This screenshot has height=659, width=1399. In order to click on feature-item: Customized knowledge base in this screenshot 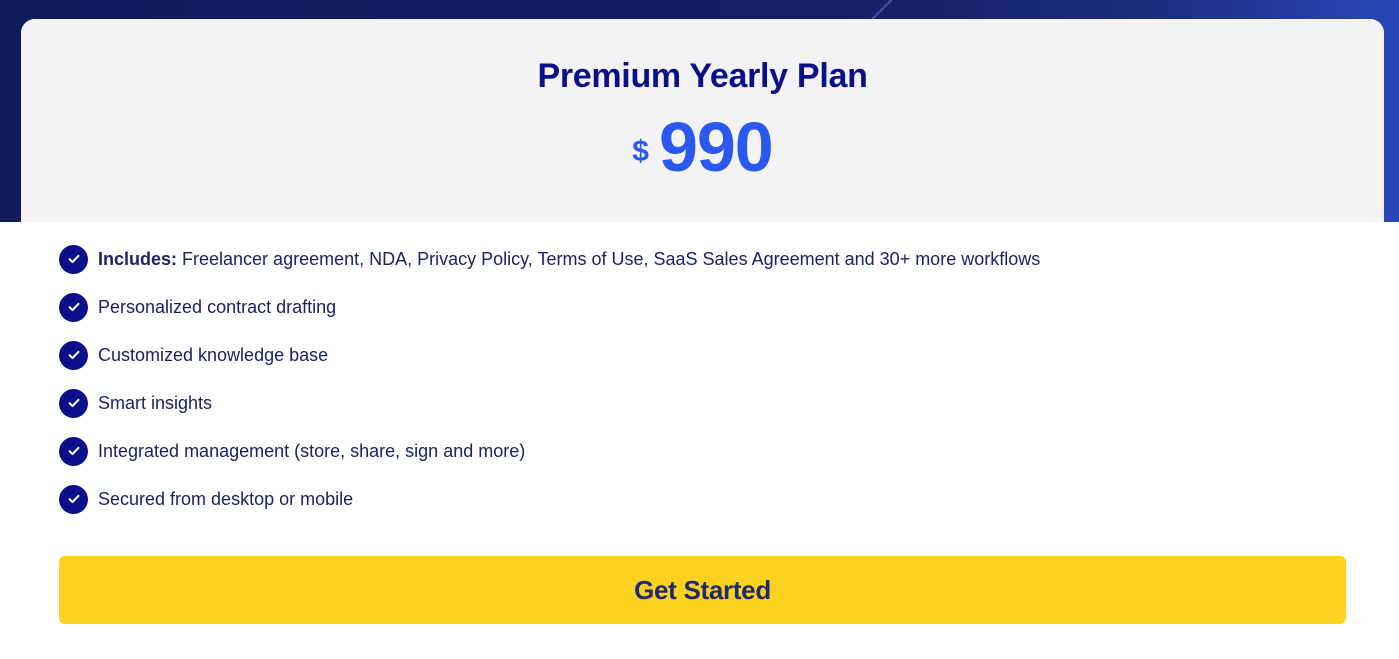, I will do `click(549, 355)`.